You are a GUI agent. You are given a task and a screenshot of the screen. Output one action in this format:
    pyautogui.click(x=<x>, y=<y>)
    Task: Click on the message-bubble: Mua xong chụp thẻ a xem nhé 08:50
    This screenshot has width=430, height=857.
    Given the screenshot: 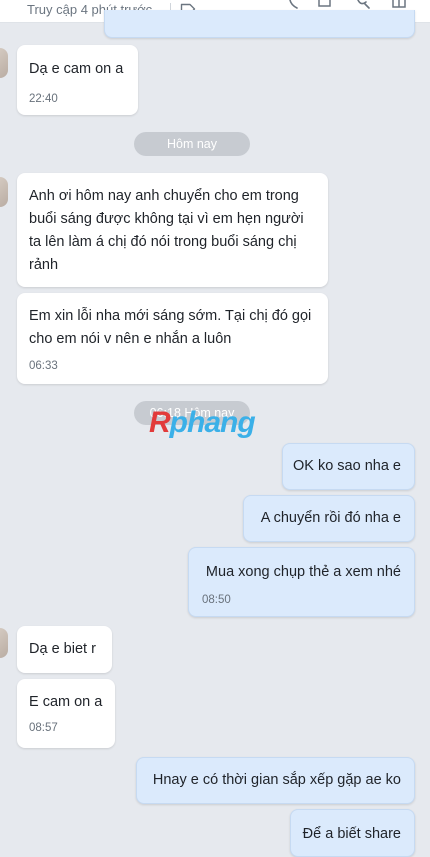 What is the action you would take?
    pyautogui.click(x=301, y=582)
    